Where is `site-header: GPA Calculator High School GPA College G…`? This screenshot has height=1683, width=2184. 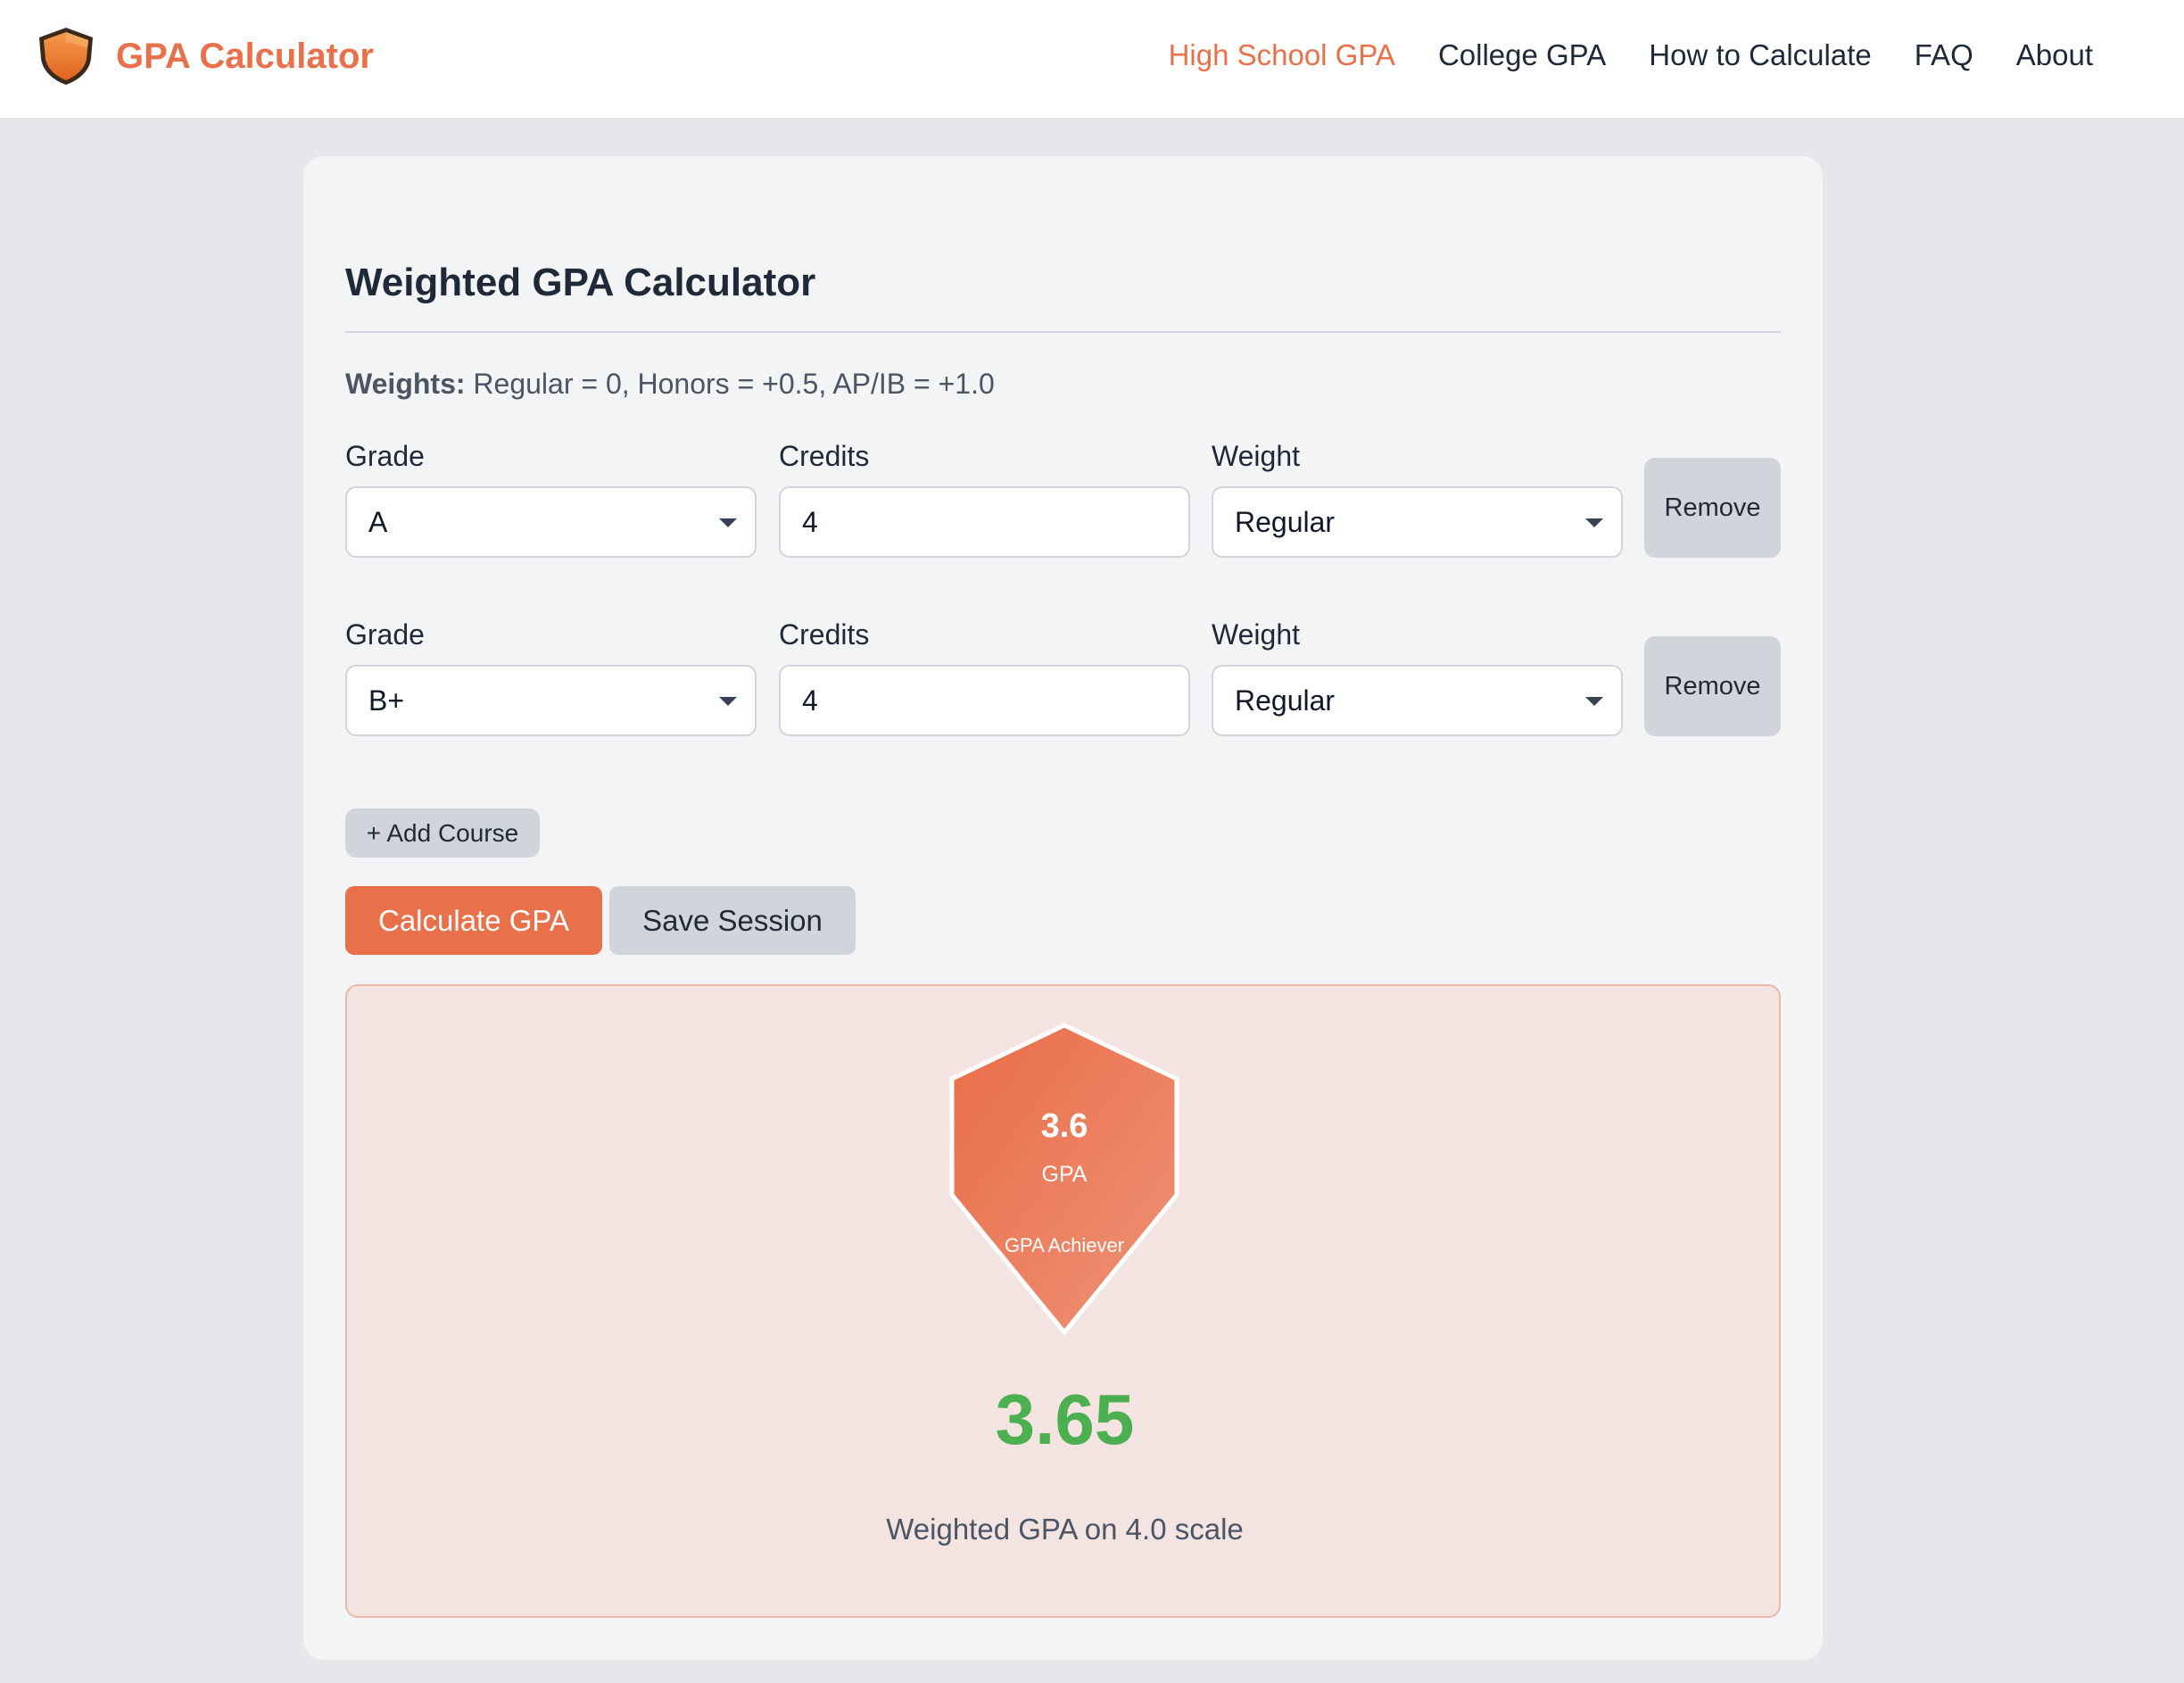
site-header: GPA Calculator High School GPA College G… is located at coordinates (1092, 59).